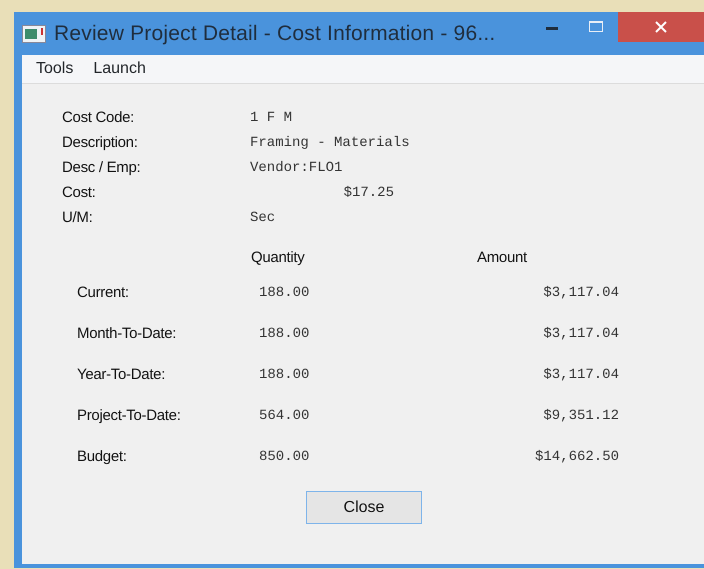 The width and height of the screenshot is (704, 569). What do you see at coordinates (102, 168) in the screenshot?
I see `field-label: Desc / Emp:` at bounding box center [102, 168].